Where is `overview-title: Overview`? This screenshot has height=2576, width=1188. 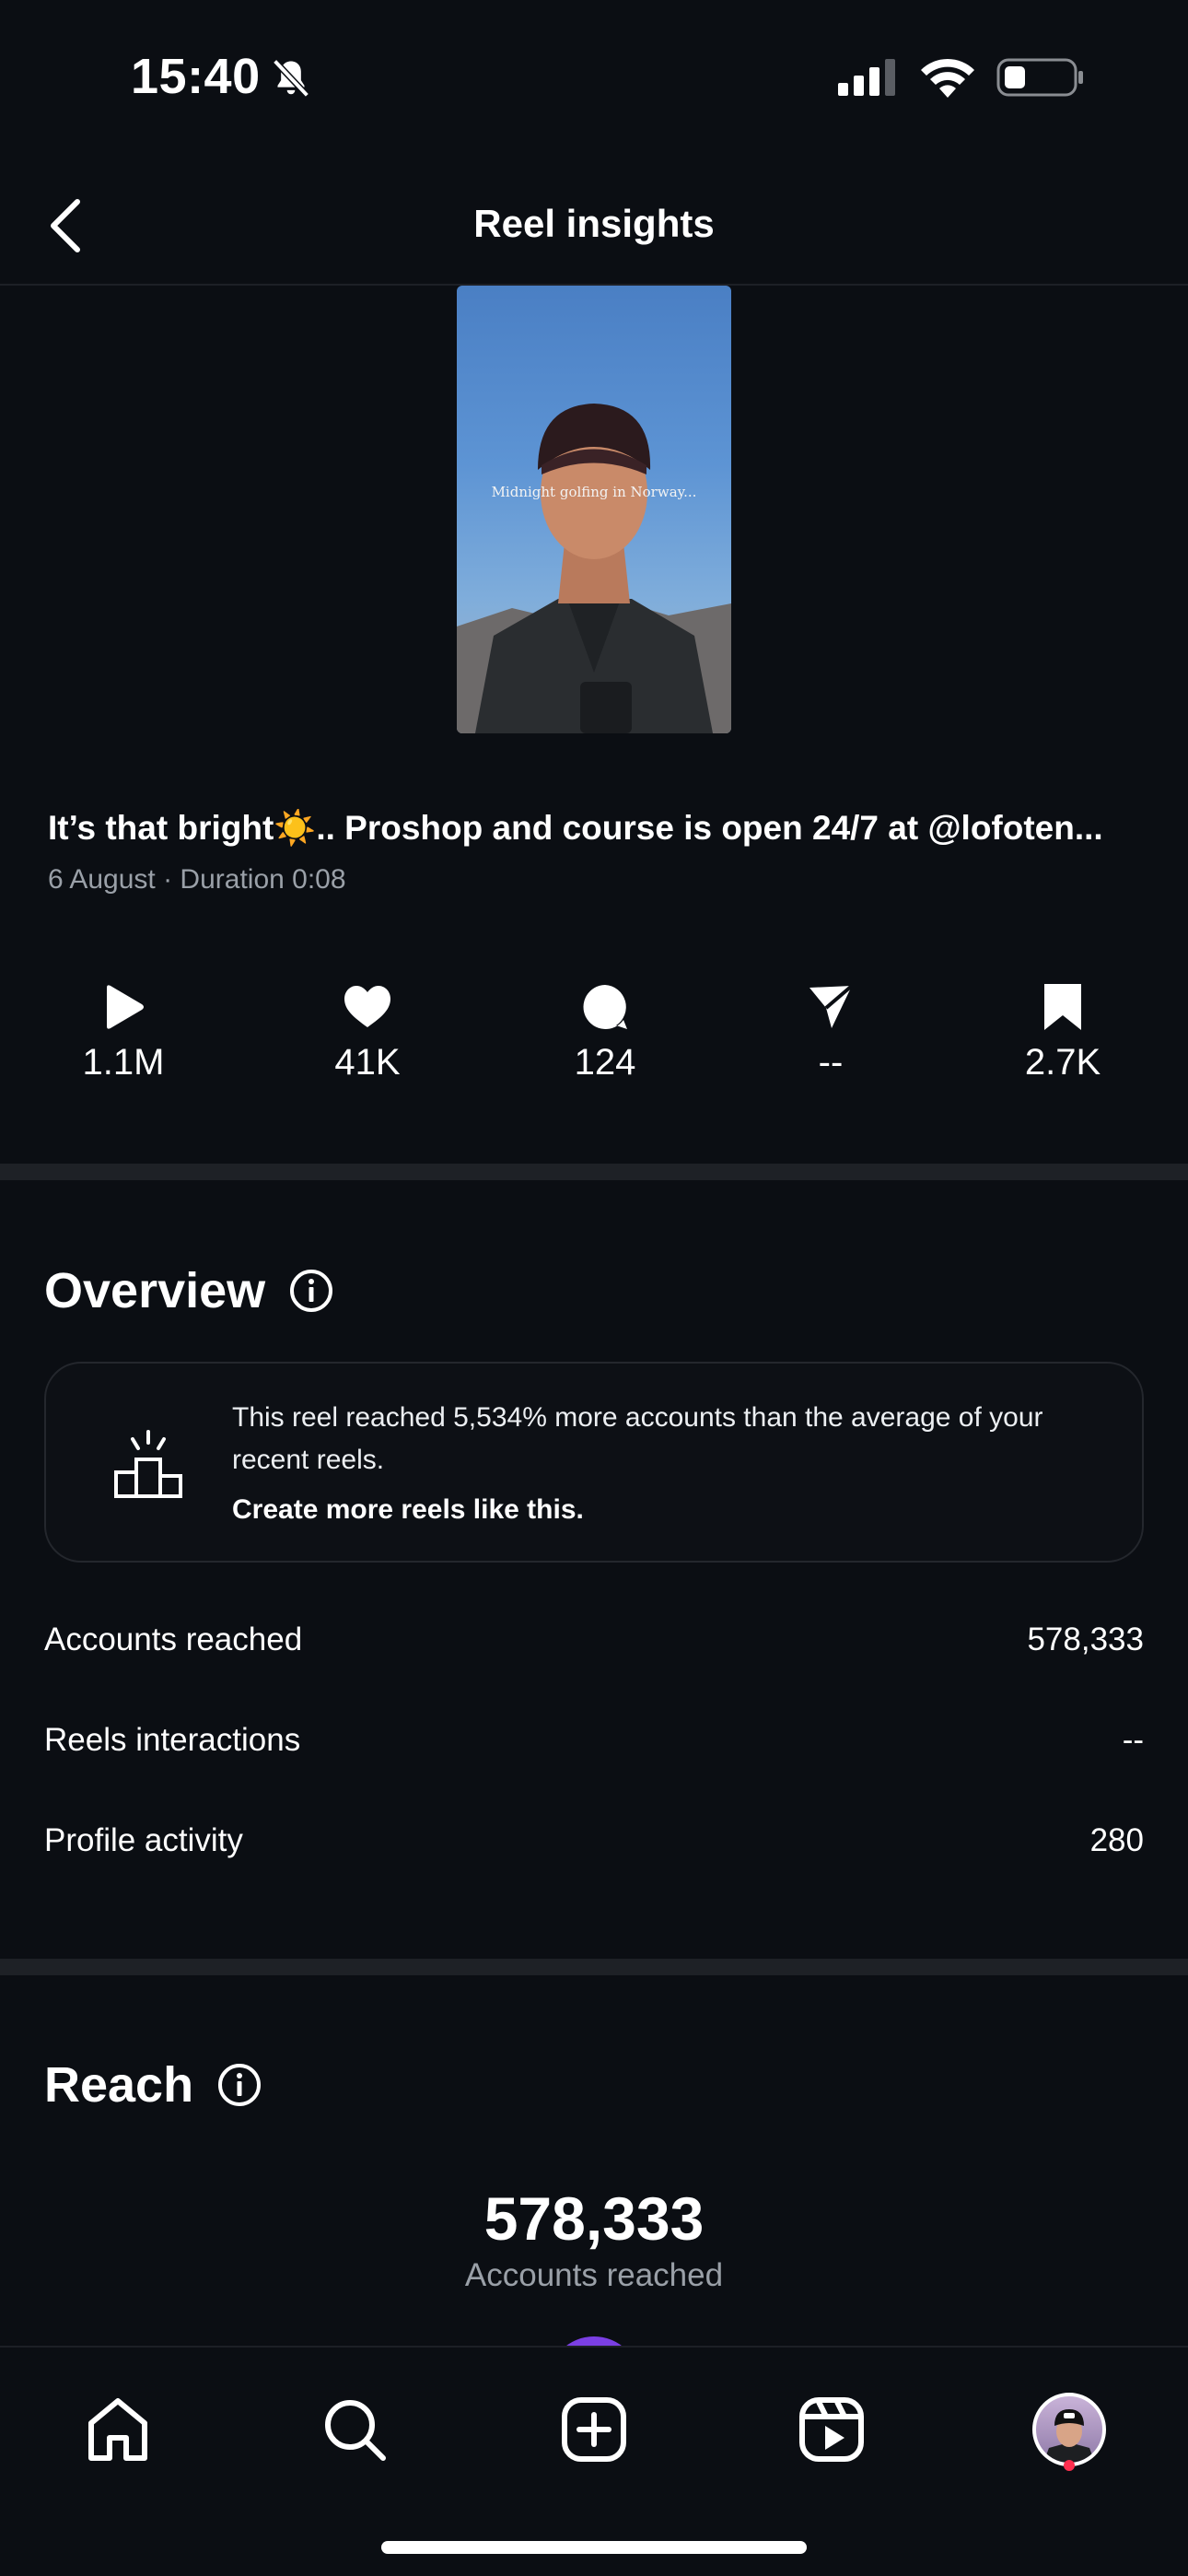 overview-title: Overview is located at coordinates (155, 1290).